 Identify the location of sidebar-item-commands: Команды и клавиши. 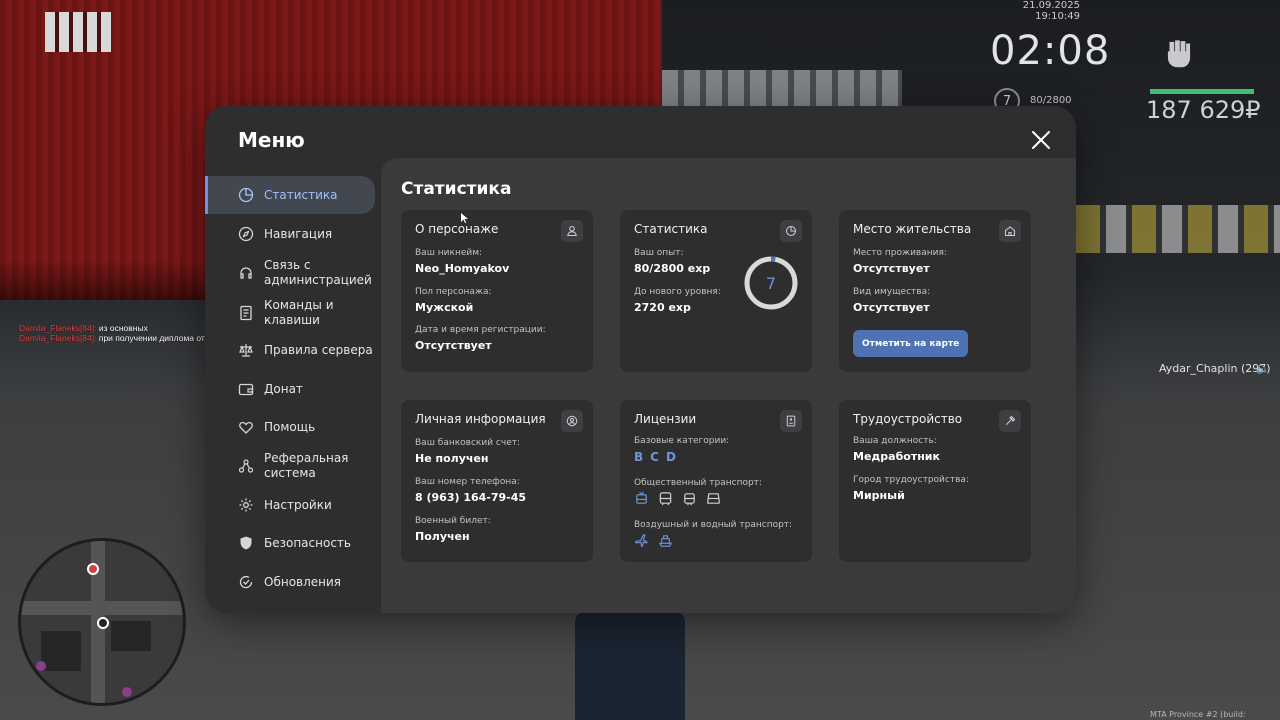
(290, 313).